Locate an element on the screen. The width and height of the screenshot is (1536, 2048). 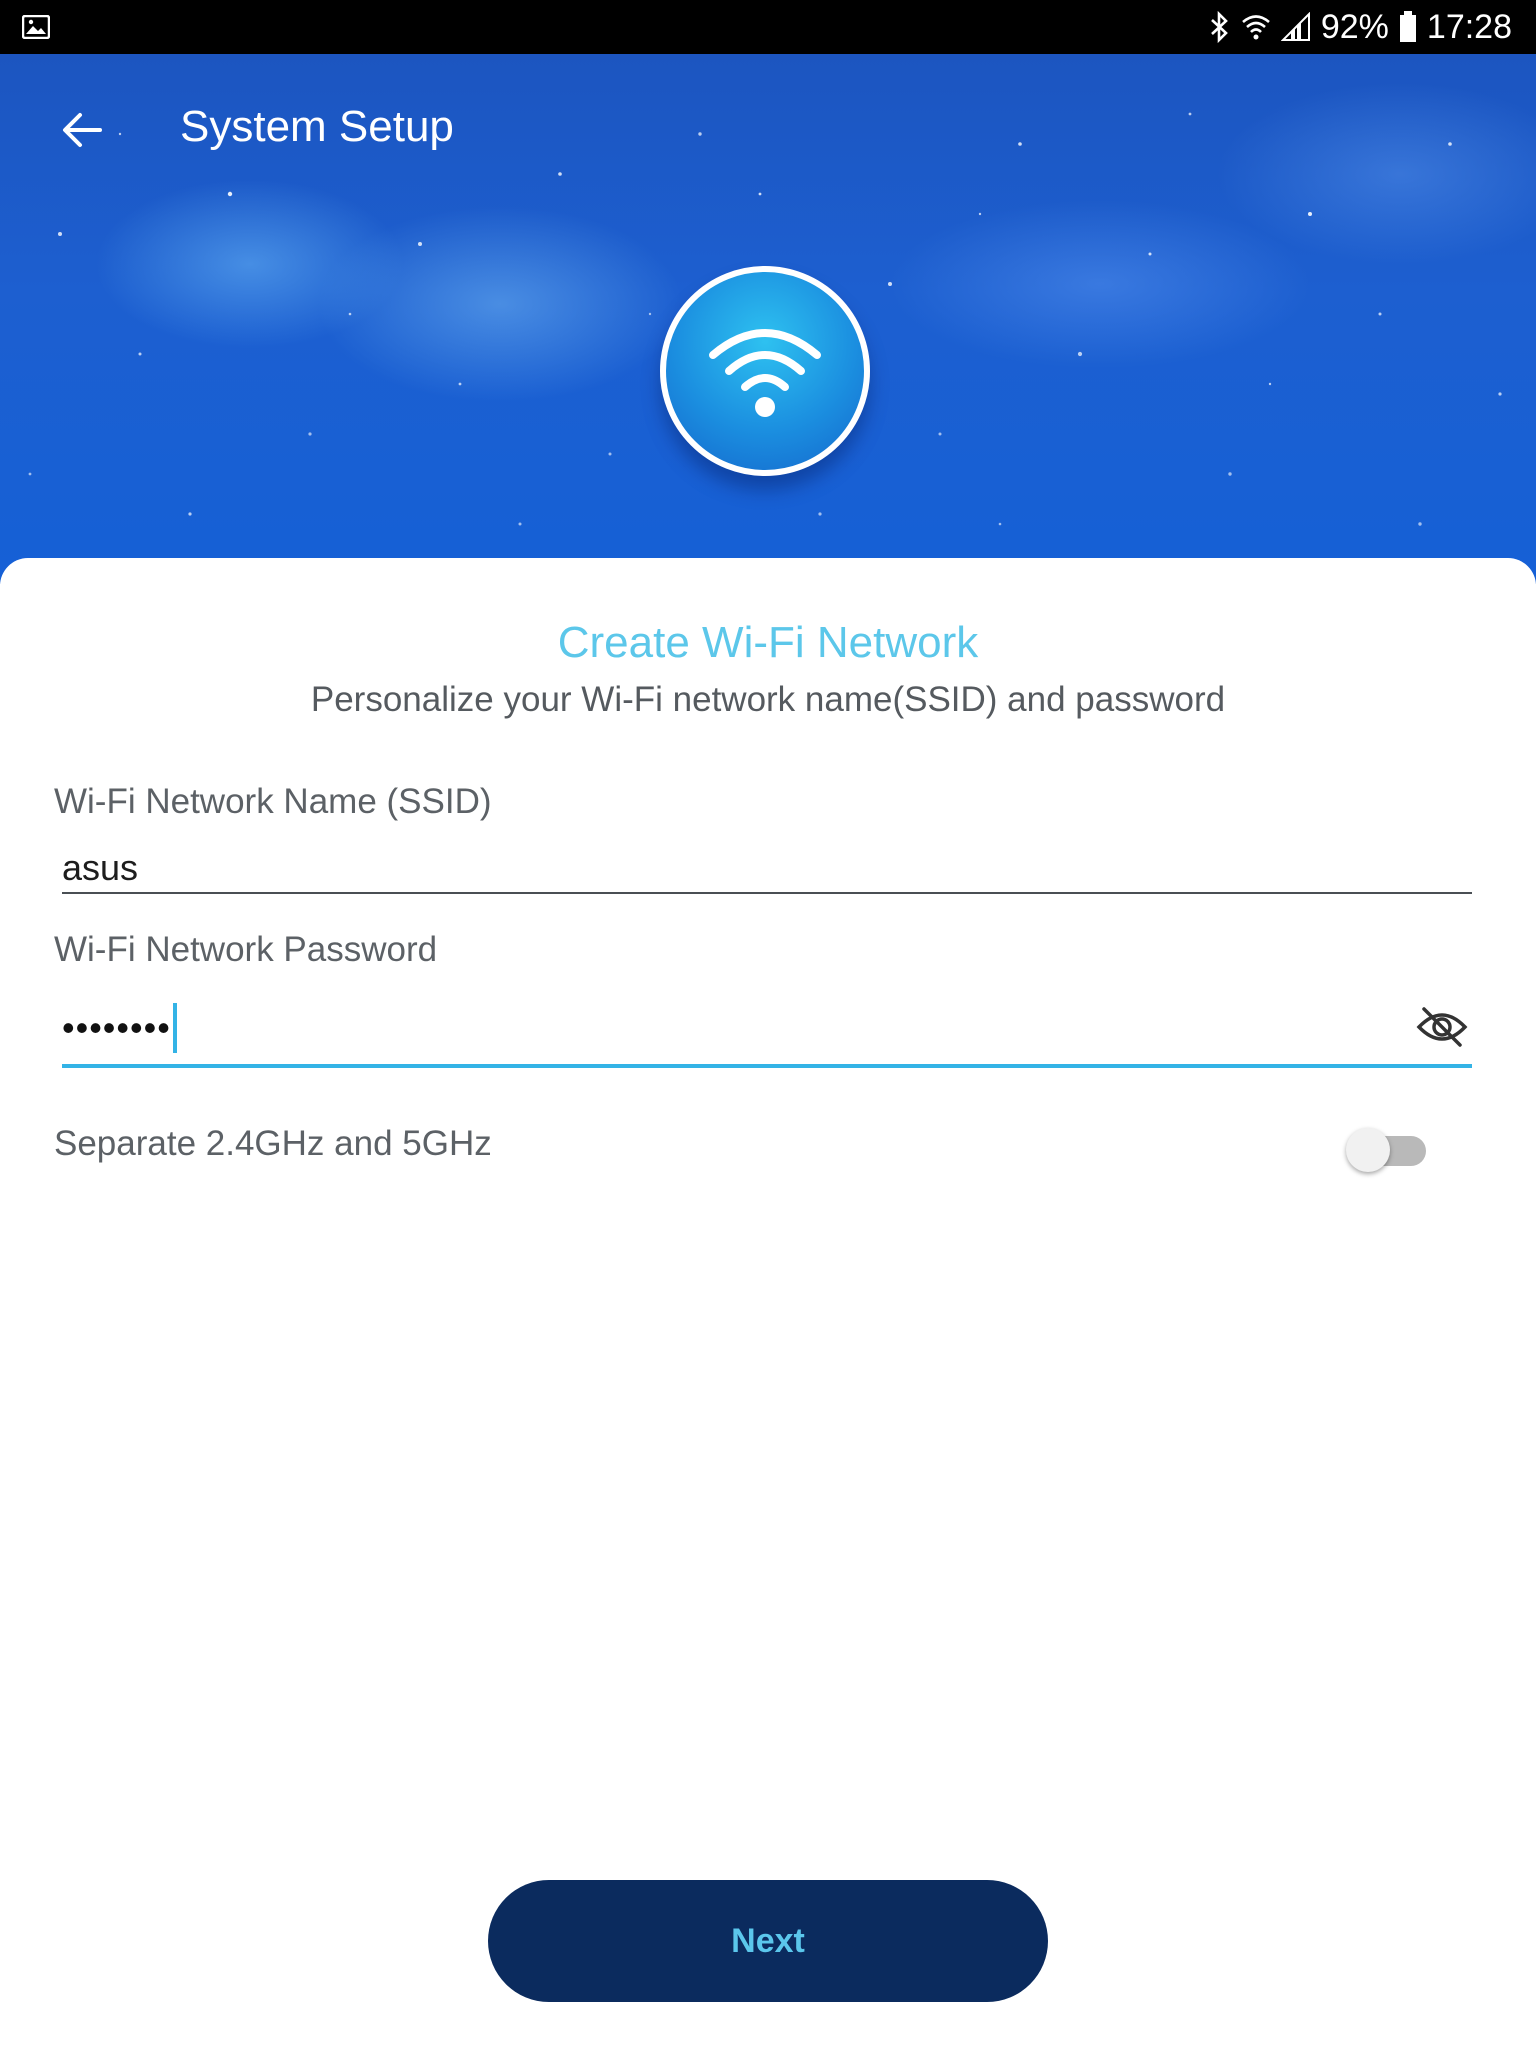
password-label: Wi-Fi Network Password is located at coordinates (246, 949).